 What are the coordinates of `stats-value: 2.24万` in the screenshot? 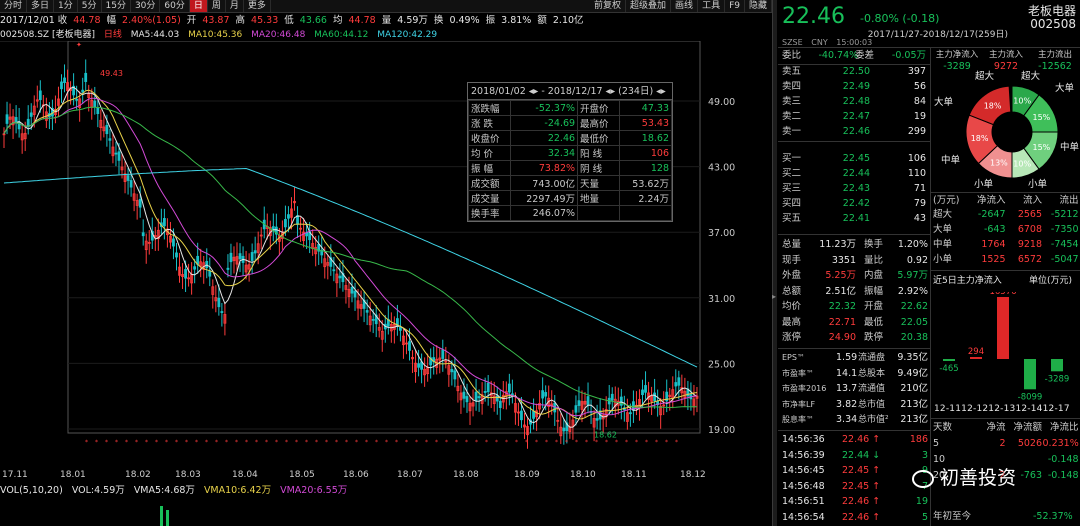 It's located at (645, 198).